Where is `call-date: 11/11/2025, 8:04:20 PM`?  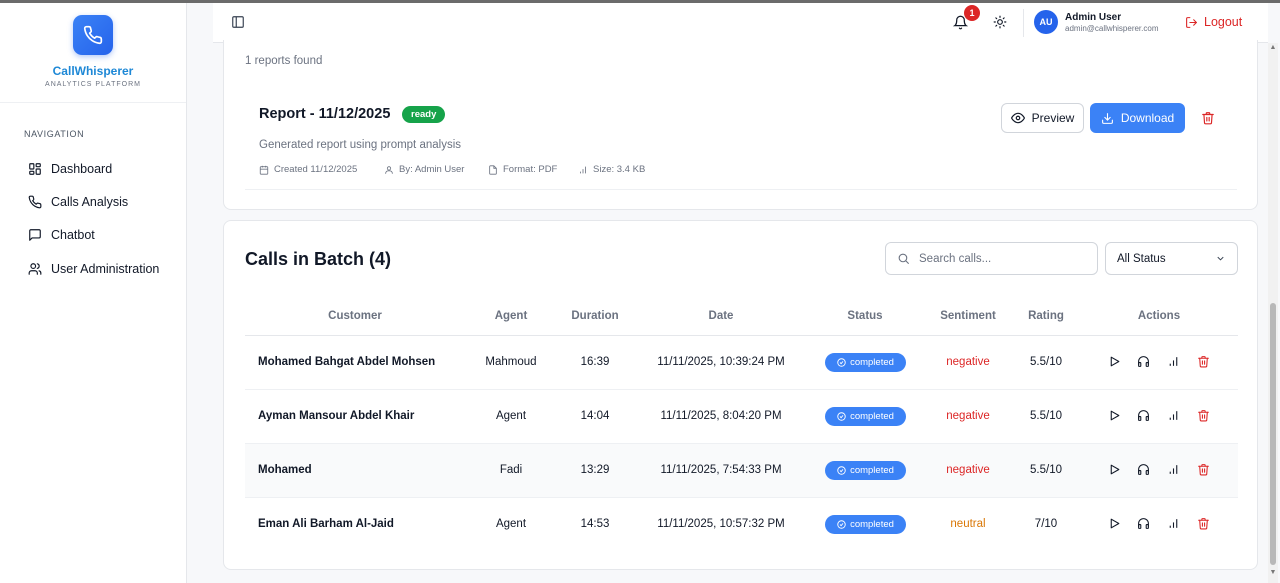
call-date: 11/11/2025, 8:04:20 PM is located at coordinates (721, 416).